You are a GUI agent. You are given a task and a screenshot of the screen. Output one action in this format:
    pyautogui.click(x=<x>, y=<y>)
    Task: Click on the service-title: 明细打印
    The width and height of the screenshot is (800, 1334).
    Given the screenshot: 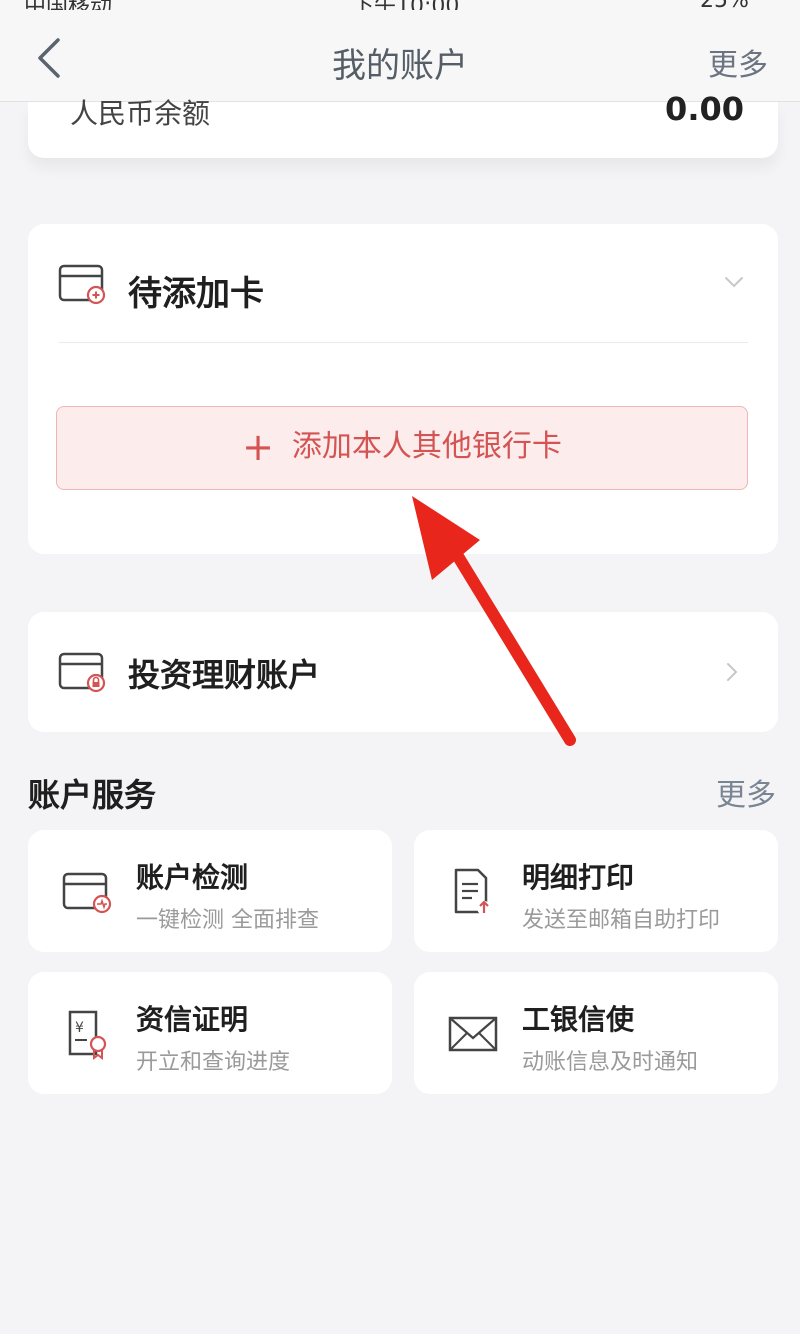 What is the action you would take?
    pyautogui.click(x=578, y=877)
    